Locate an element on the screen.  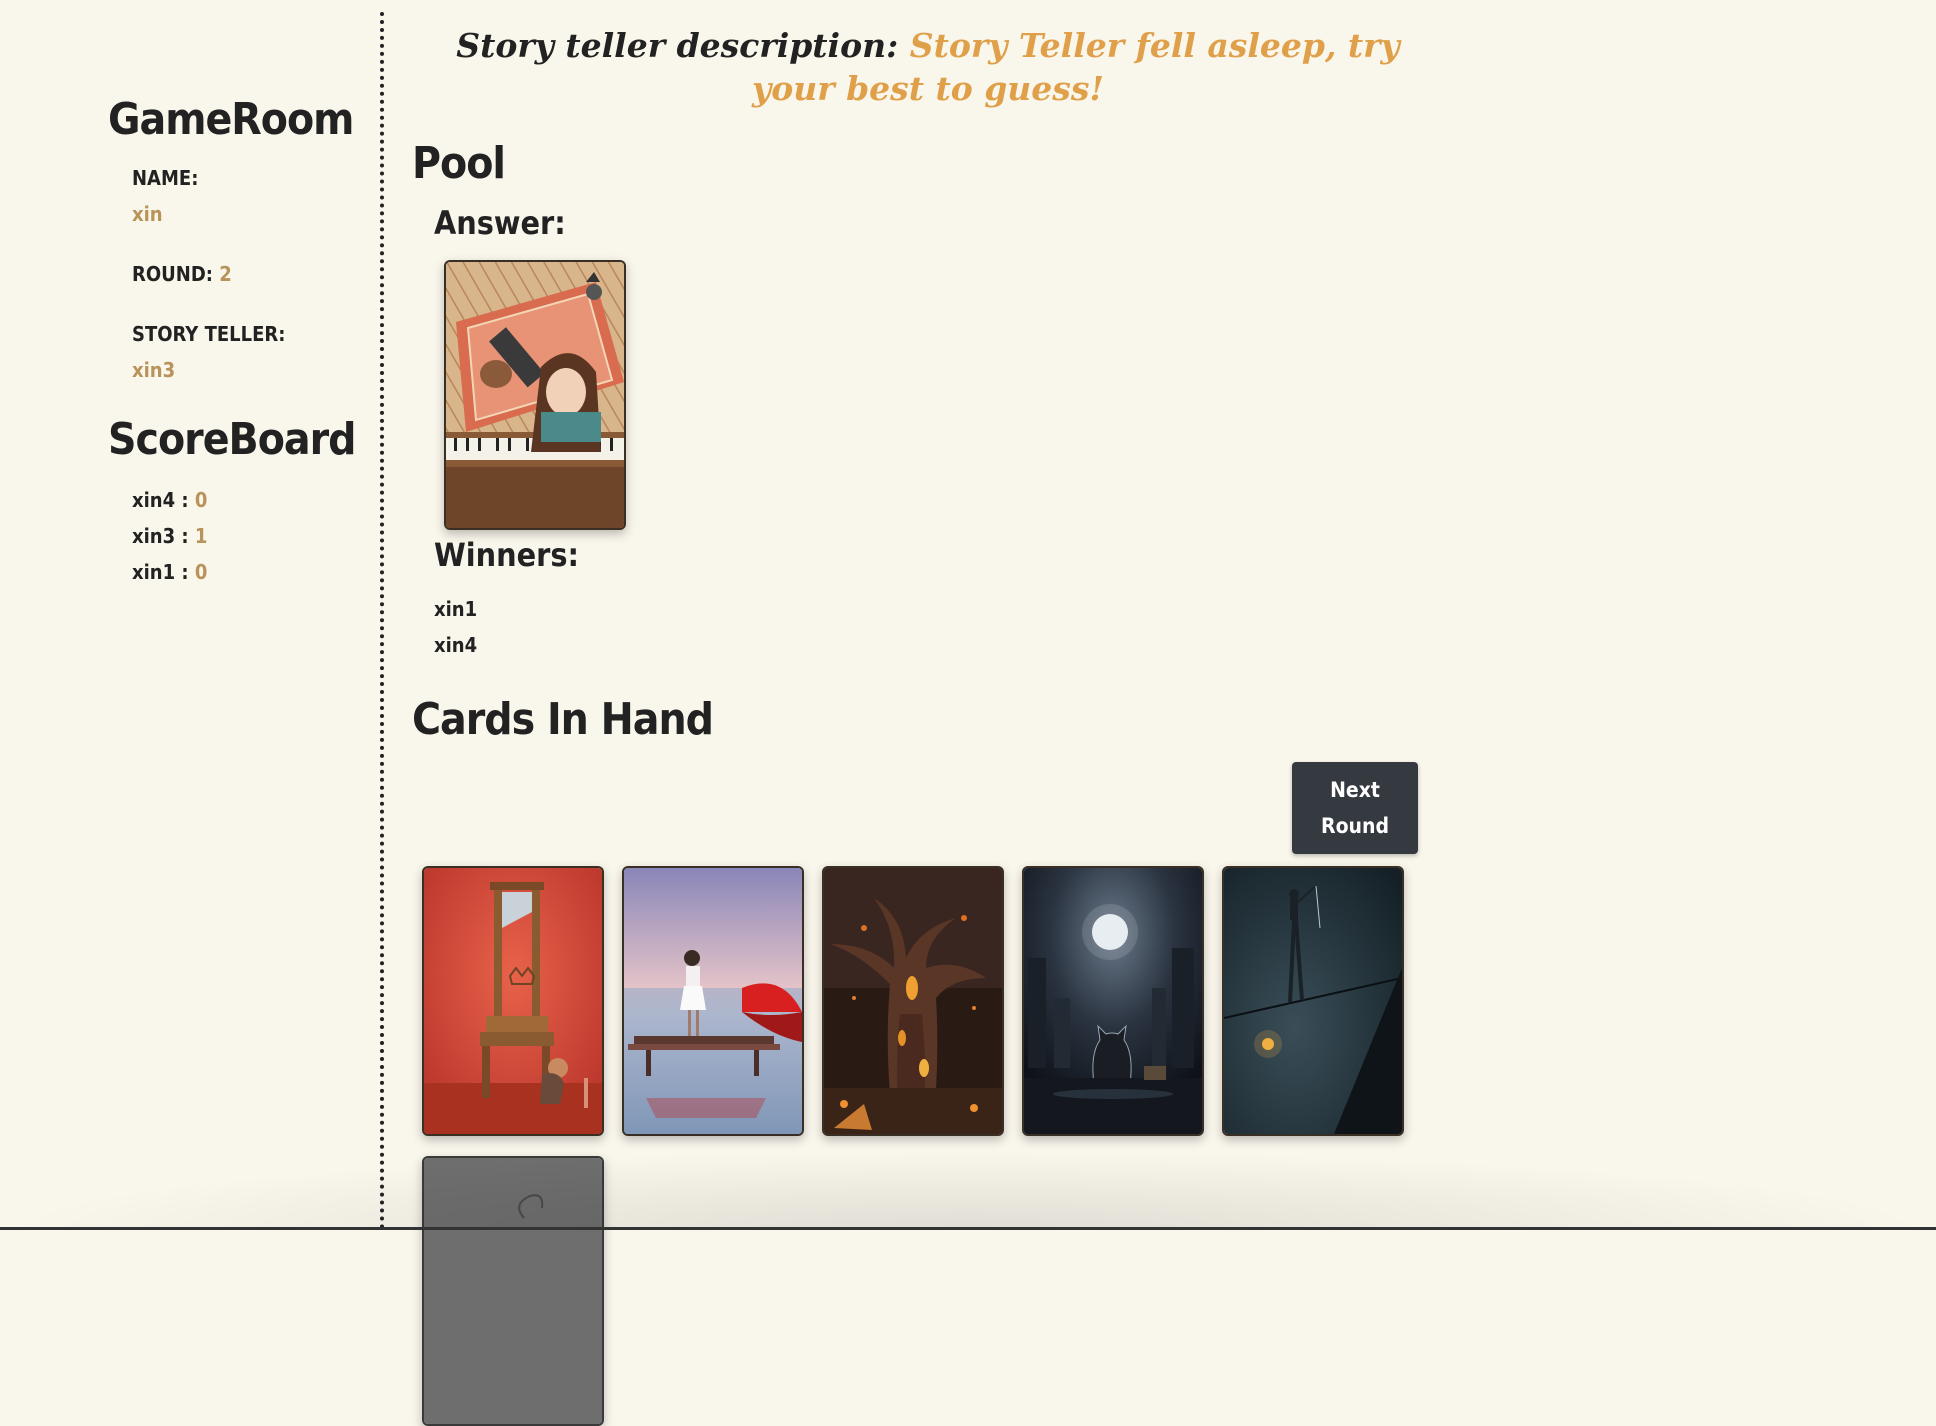
cards-in-hand-title: Cards In Hand is located at coordinates (563, 719).